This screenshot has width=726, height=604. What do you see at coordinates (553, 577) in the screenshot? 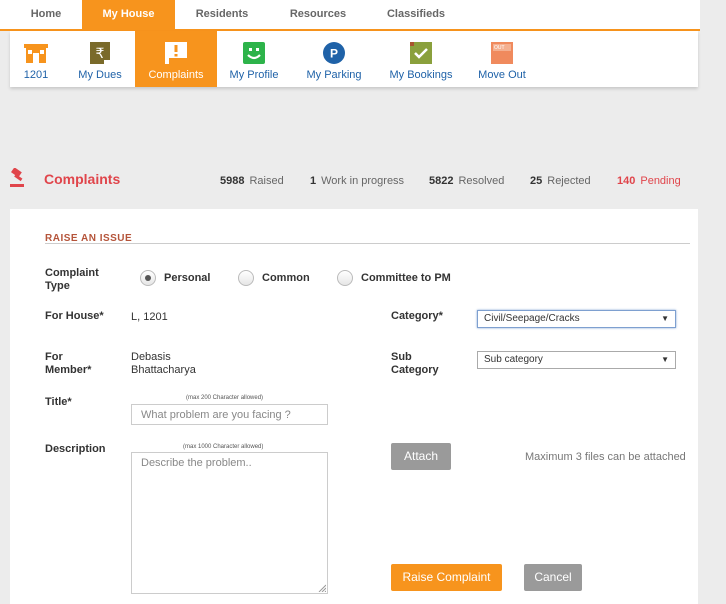
I see `cancel-button: Cancel` at bounding box center [553, 577].